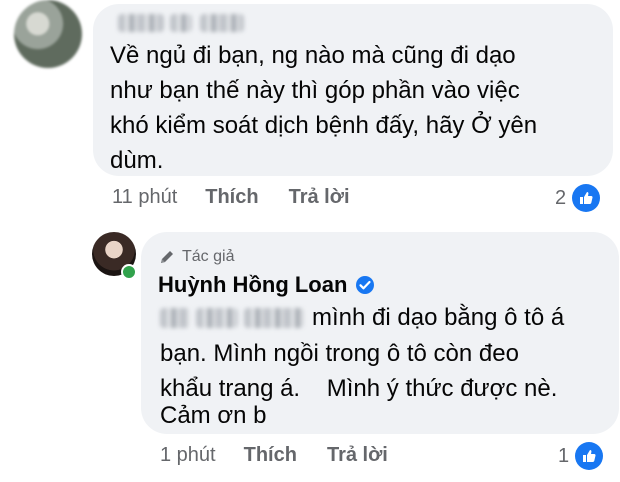 The width and height of the screenshot is (620, 482). I want to click on reaction-summary: 1, so click(581, 456).